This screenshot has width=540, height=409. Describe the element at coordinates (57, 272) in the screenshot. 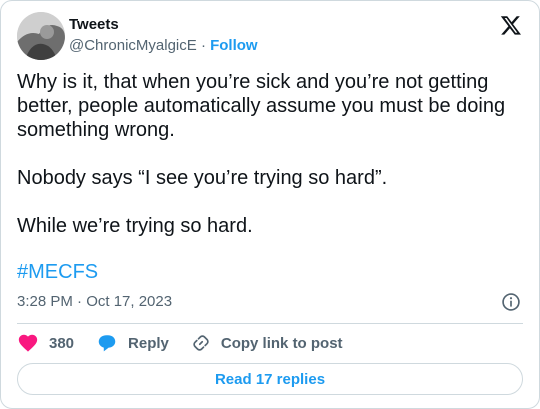

I see `hashtag-link: #MECFS` at that location.